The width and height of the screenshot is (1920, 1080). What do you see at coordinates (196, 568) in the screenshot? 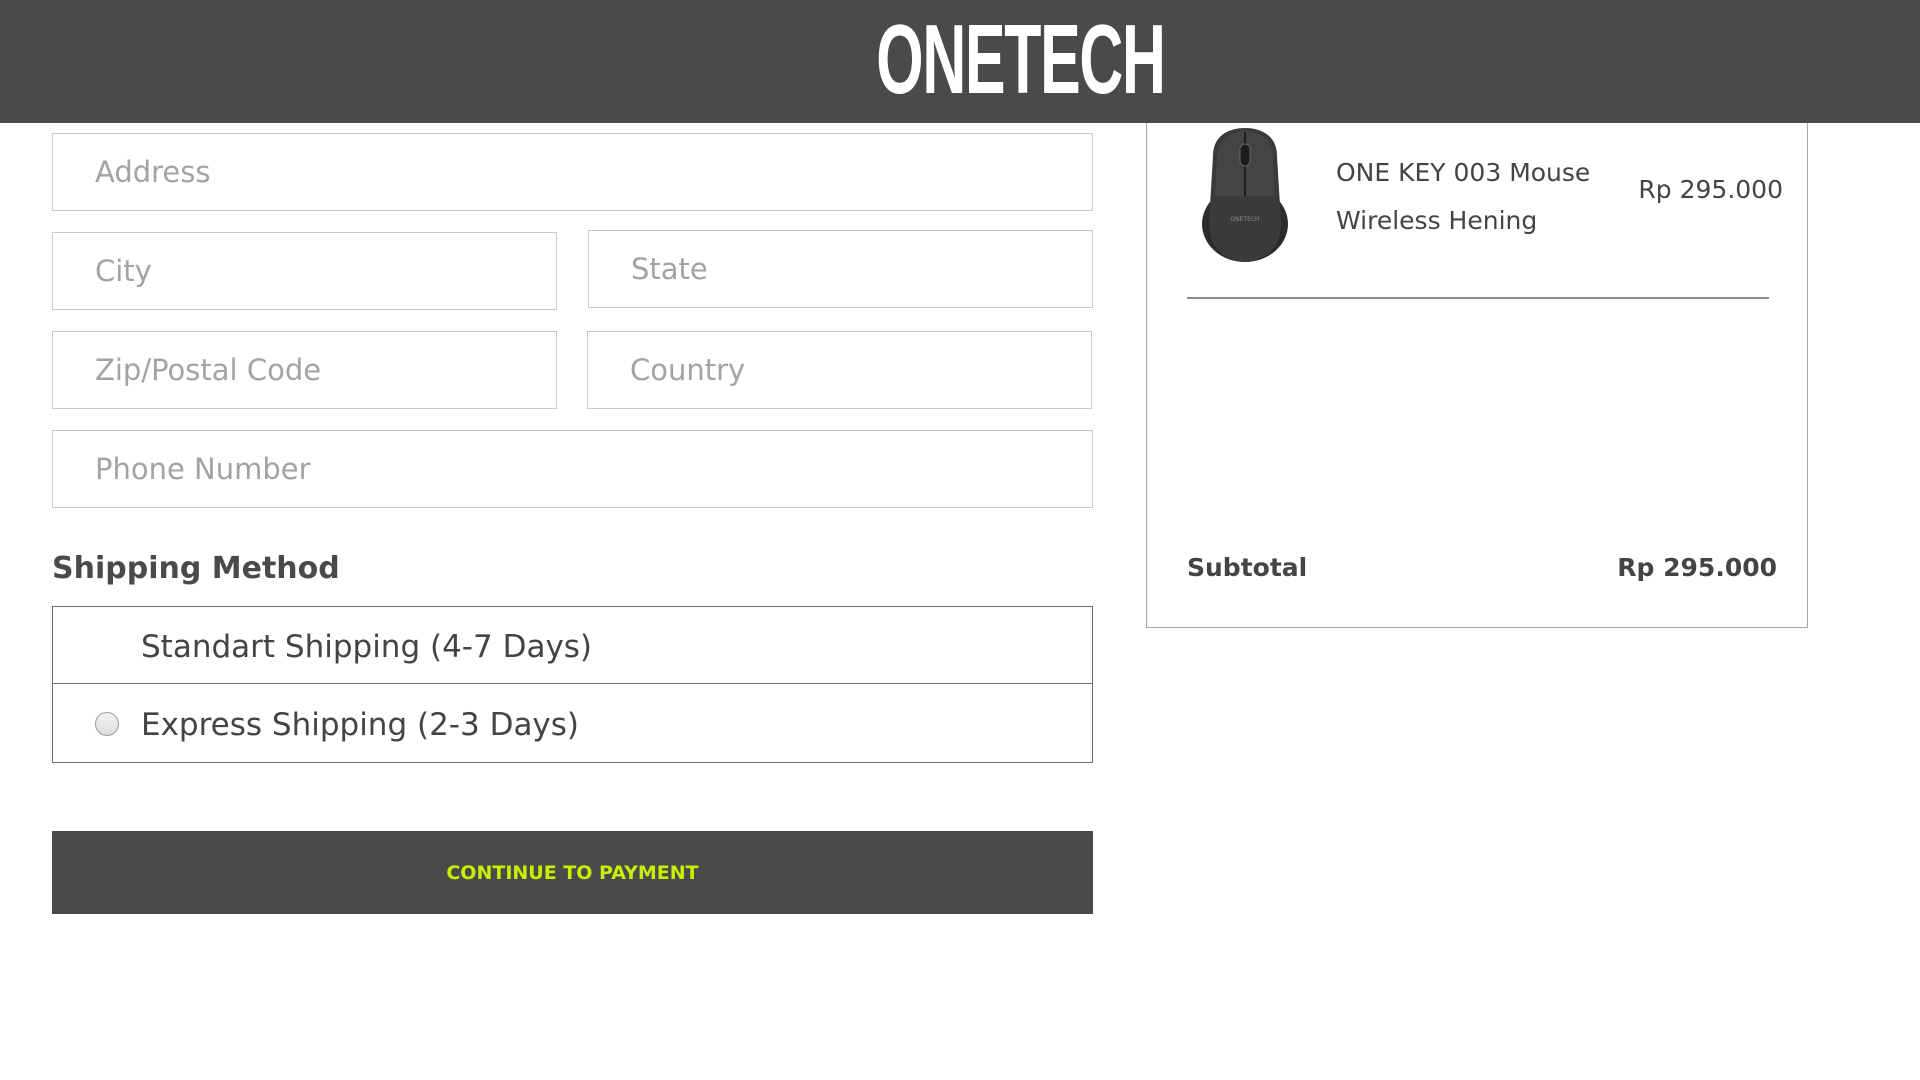
I see `shipping-method-title: Shipping Method` at bounding box center [196, 568].